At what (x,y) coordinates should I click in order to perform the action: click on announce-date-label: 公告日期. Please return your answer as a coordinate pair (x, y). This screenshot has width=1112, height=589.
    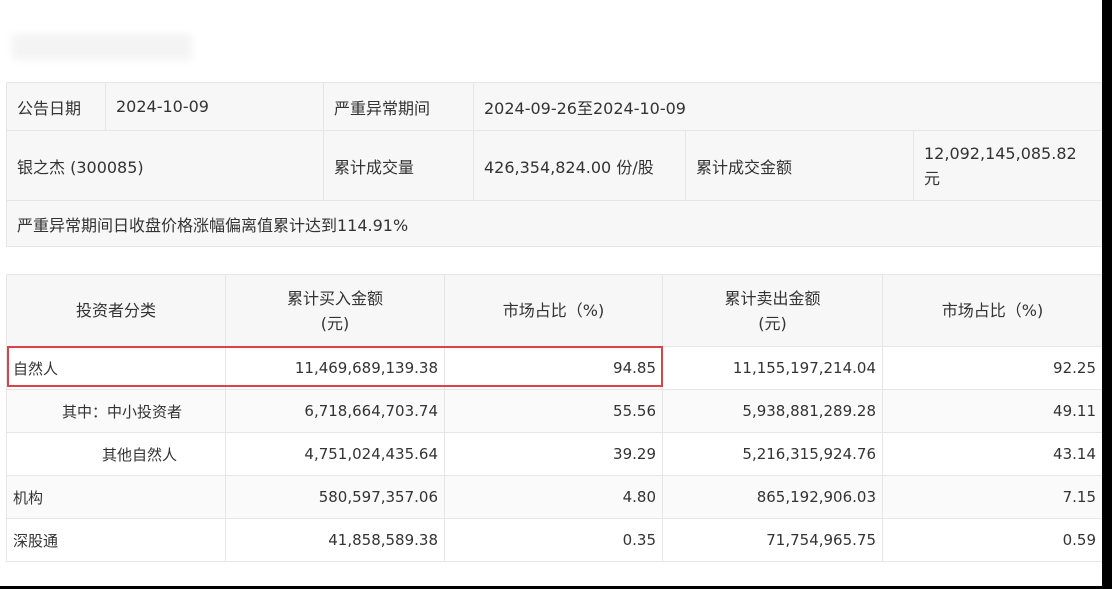
    Looking at the image, I should click on (56, 106).